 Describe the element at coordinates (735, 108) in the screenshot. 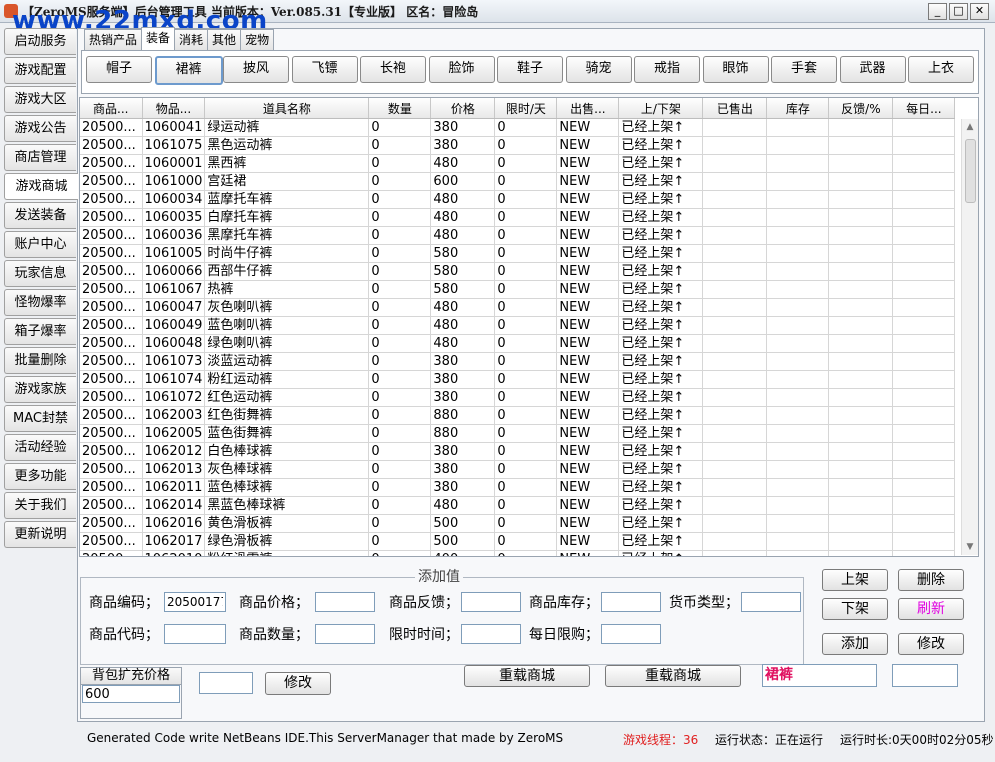

I see `column-header-8: 已售出` at that location.